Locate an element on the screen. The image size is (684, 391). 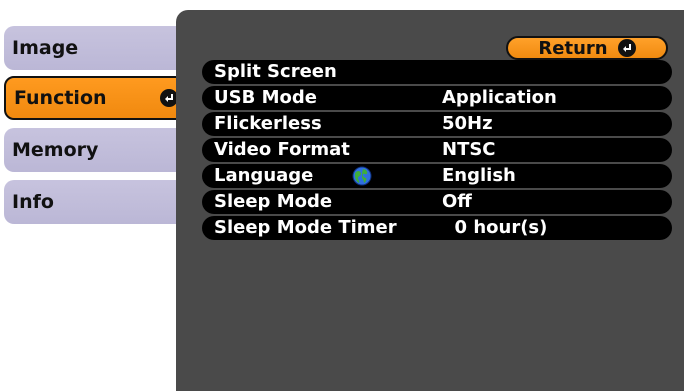
enter-icon is located at coordinates (626, 48).